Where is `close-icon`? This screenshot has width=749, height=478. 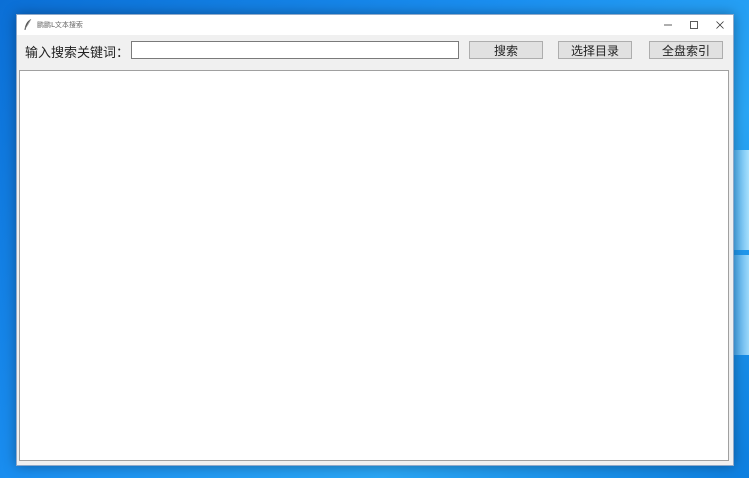
close-icon is located at coordinates (720, 25).